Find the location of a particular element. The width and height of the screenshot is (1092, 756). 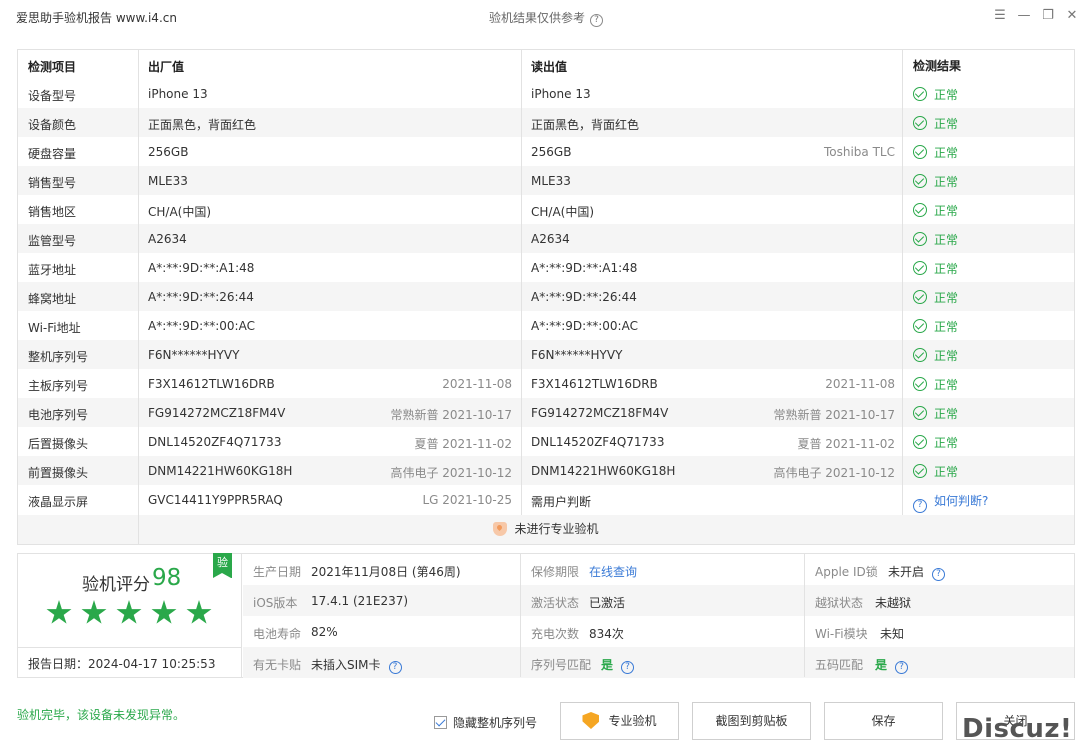

read-value: A2634 is located at coordinates (550, 239).